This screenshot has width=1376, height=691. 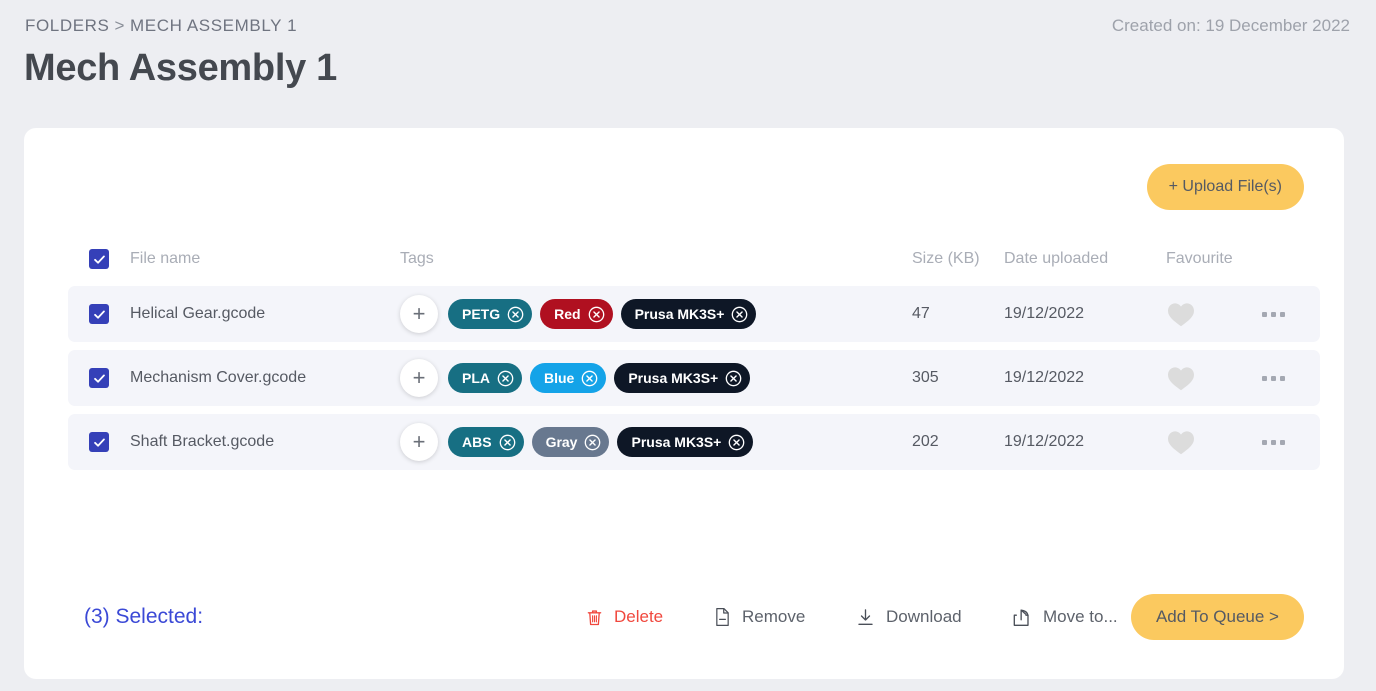 I want to click on file-name-cell: Helical Gear.gcode, so click(x=198, y=313).